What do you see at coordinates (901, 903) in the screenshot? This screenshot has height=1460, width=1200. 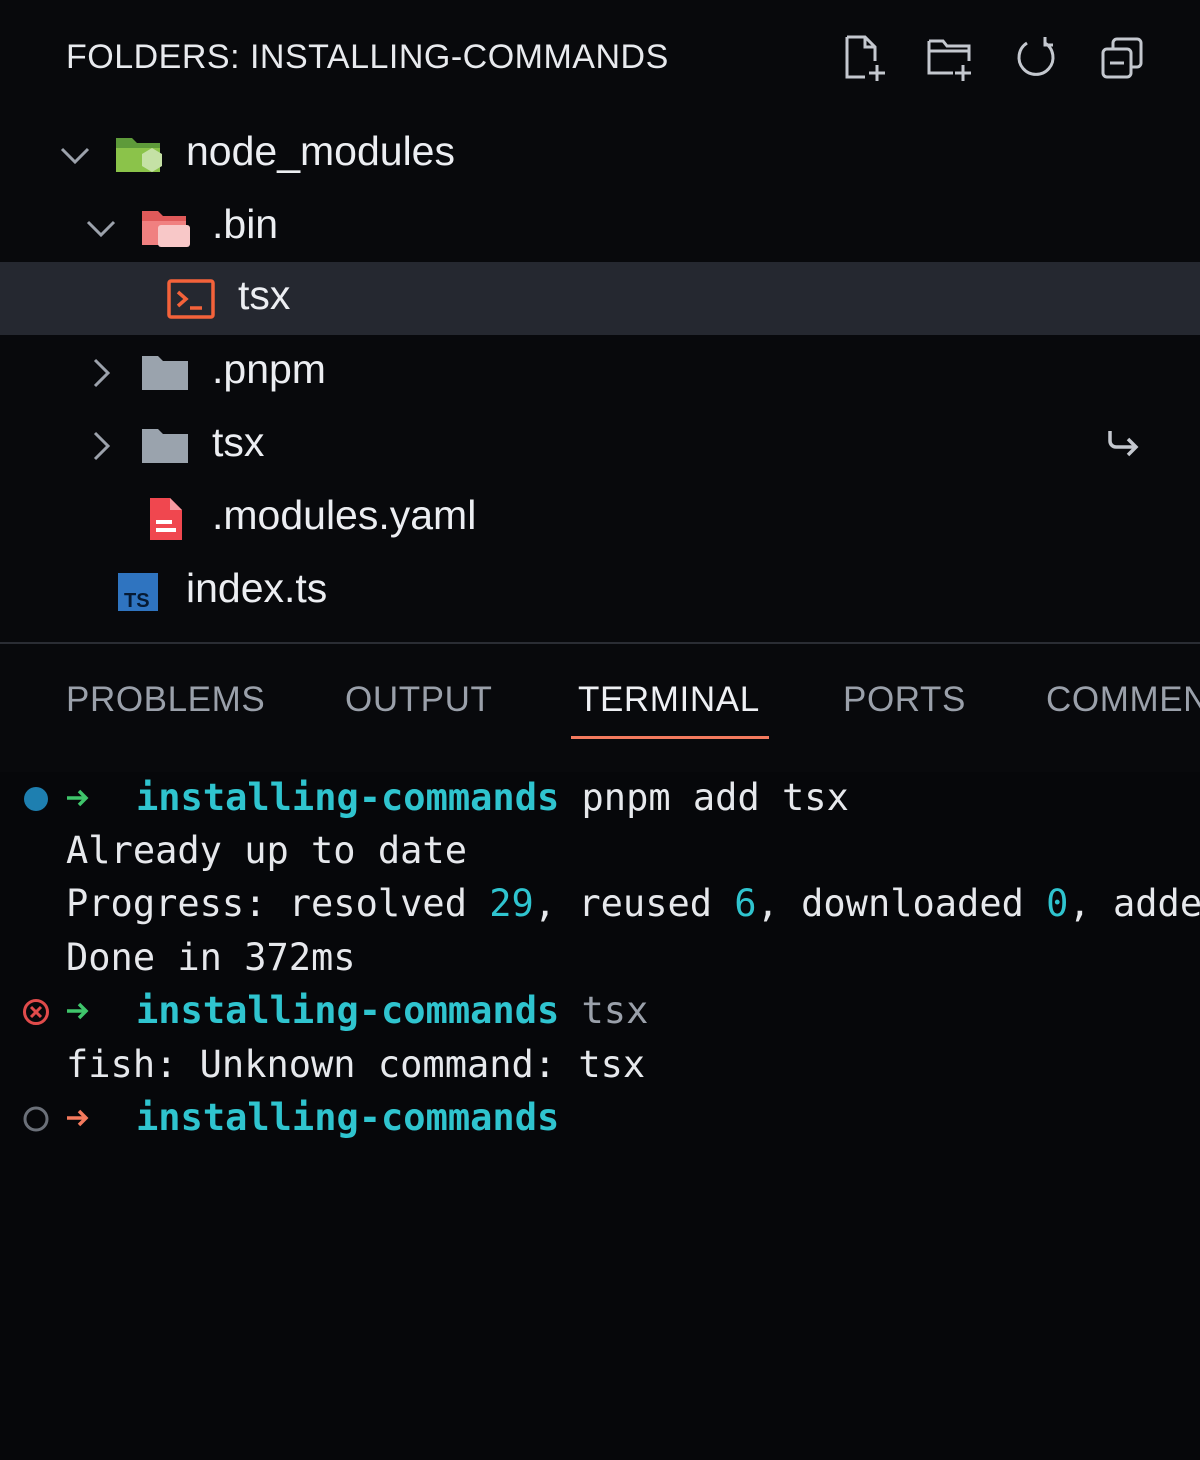 I see `output-text: , downloaded` at bounding box center [901, 903].